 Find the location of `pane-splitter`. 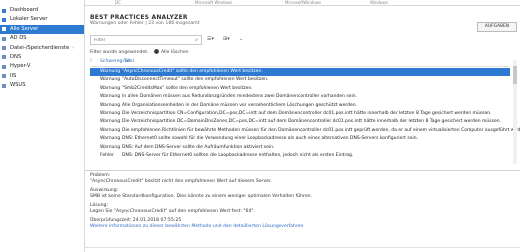

pane-splitter is located at coordinates (302, 170).